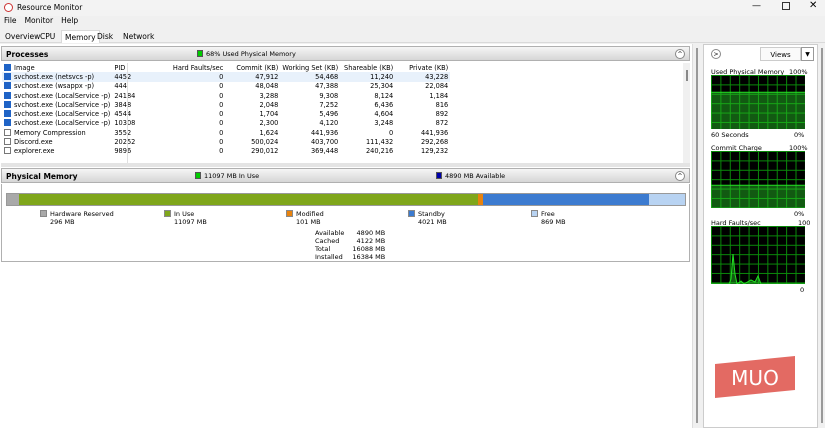 This screenshot has height=428, width=825. I want to click on memory-usage-bar, so click(346, 199).